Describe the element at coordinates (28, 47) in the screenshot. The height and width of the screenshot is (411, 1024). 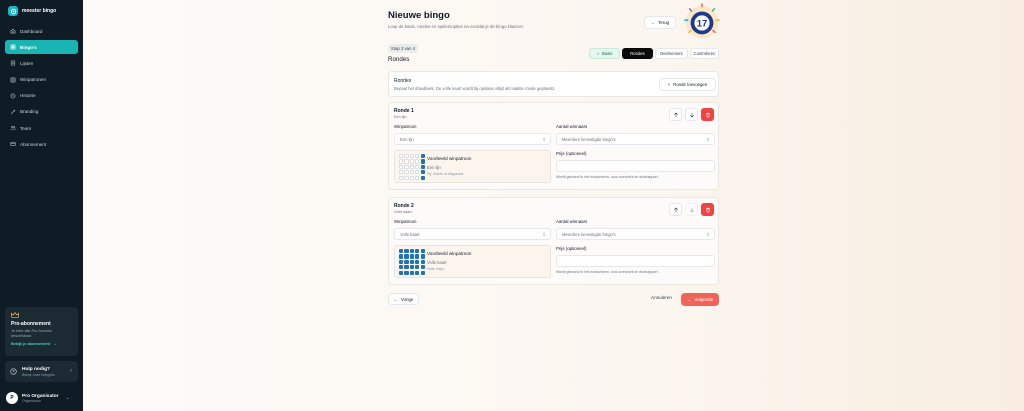
I see `sidebar-item-label: Bingo's` at that location.